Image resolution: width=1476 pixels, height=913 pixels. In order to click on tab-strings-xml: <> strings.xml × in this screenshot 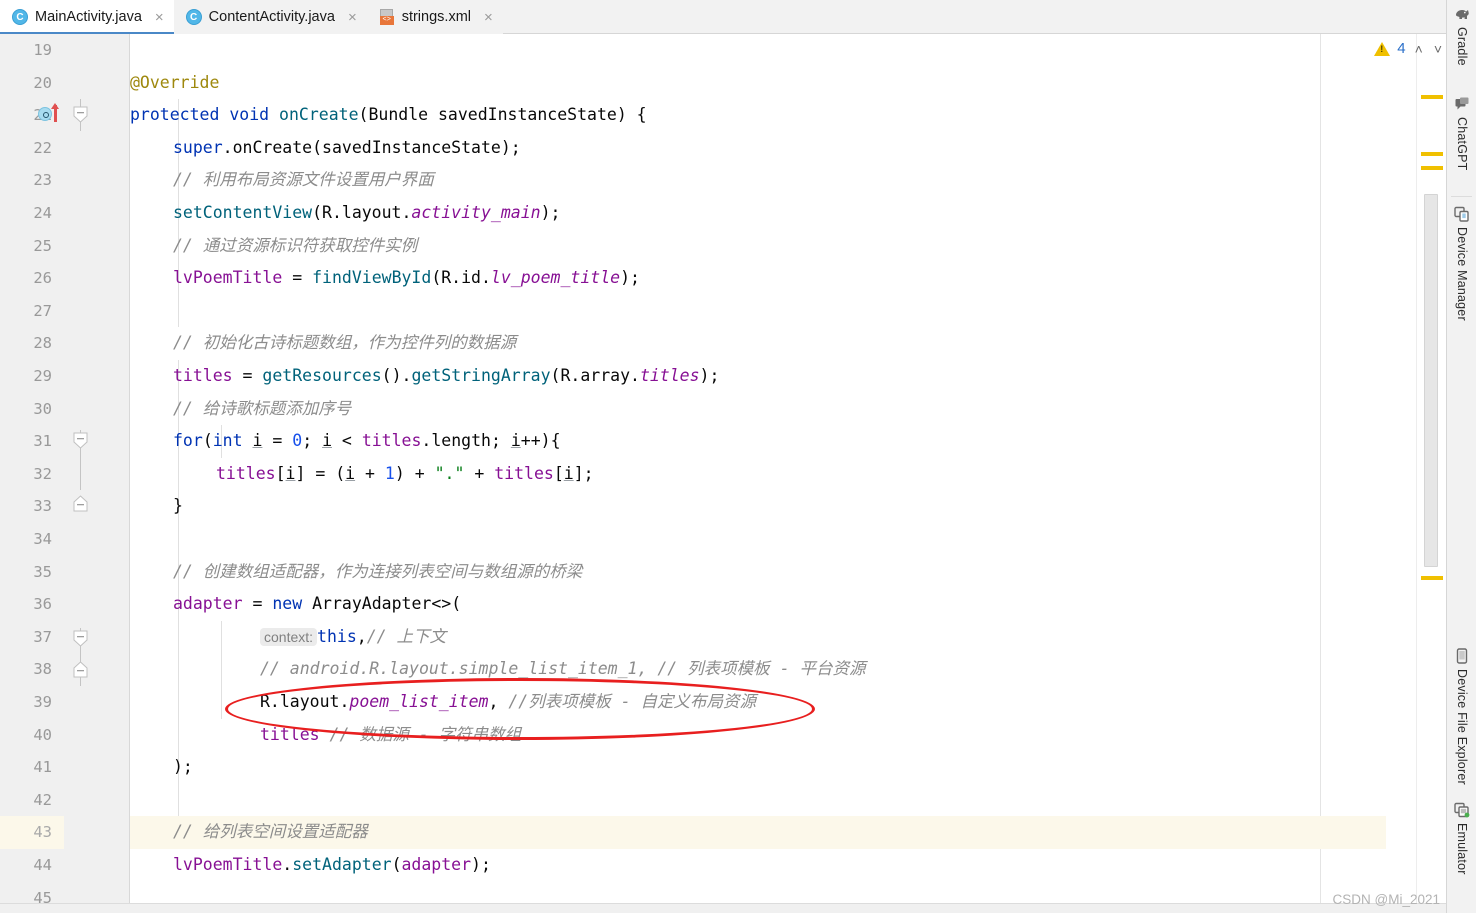, I will do `click(434, 17)`.